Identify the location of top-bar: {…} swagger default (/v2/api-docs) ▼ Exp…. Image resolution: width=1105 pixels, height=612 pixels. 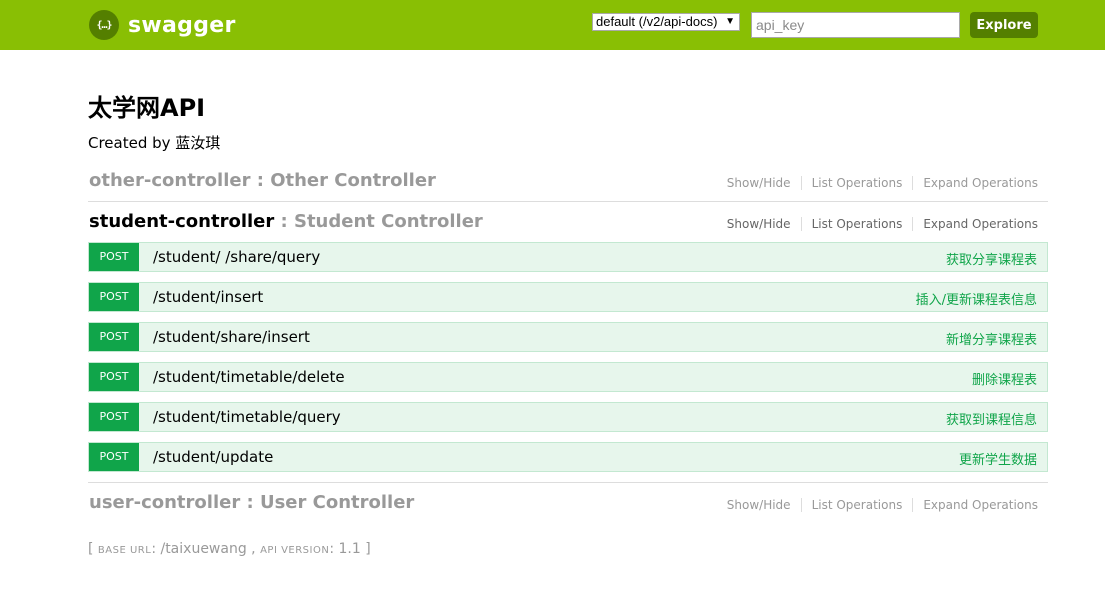
(552, 25).